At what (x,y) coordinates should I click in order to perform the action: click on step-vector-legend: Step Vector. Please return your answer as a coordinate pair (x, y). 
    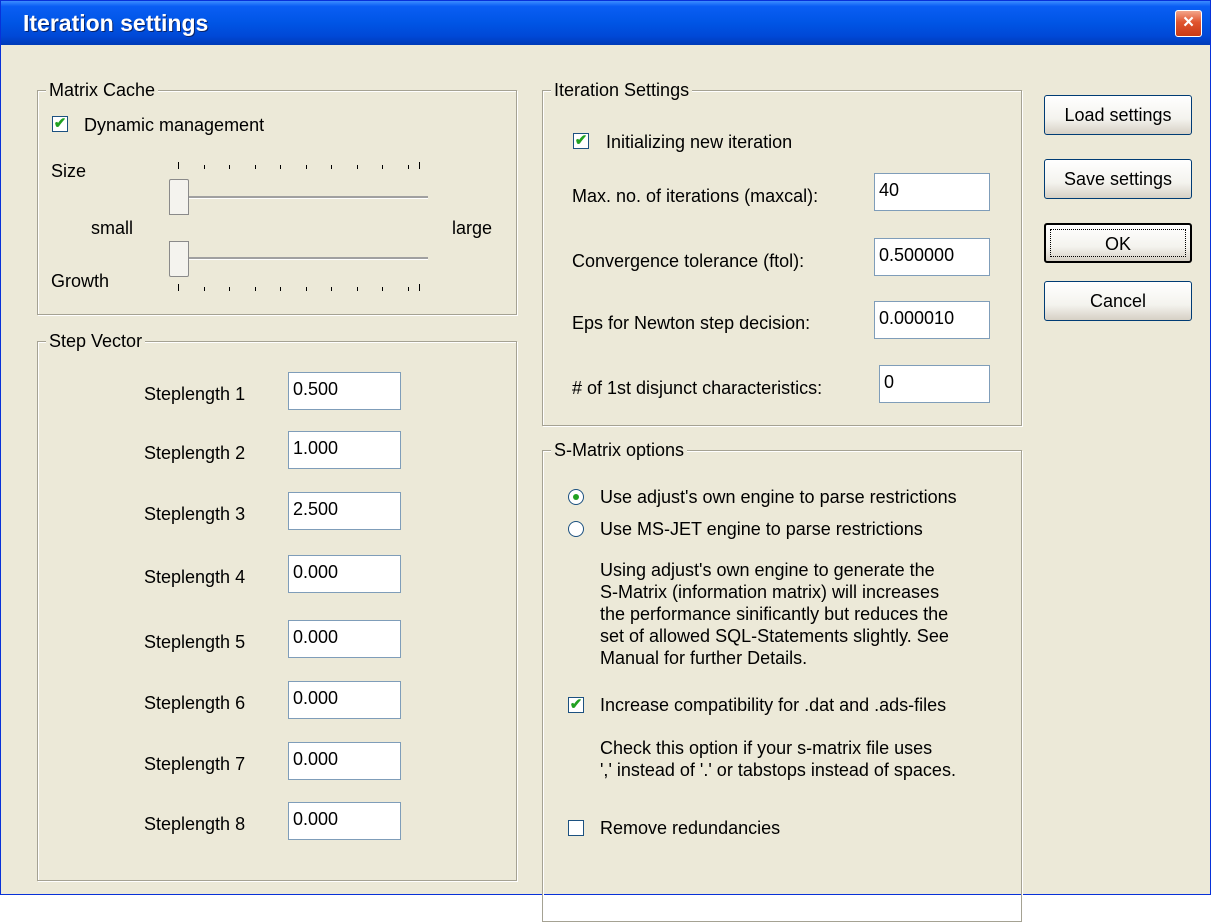
    Looking at the image, I should click on (96, 341).